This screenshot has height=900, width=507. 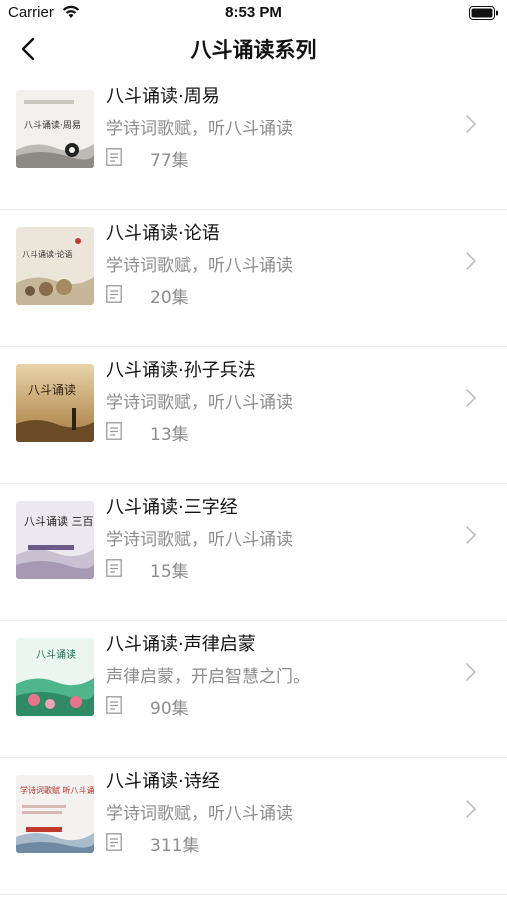 What do you see at coordinates (163, 781) in the screenshot?
I see `item-title: 八斗诵读·诗经` at bounding box center [163, 781].